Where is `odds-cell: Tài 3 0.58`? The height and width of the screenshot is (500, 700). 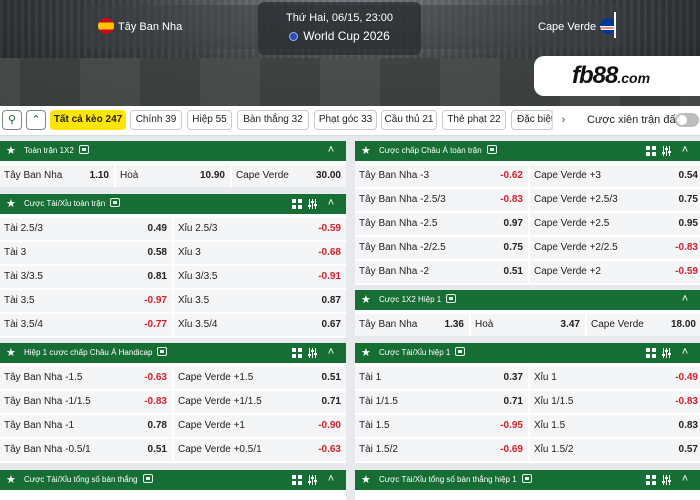
odds-cell: Tài 3 0.58 is located at coordinates (86, 253).